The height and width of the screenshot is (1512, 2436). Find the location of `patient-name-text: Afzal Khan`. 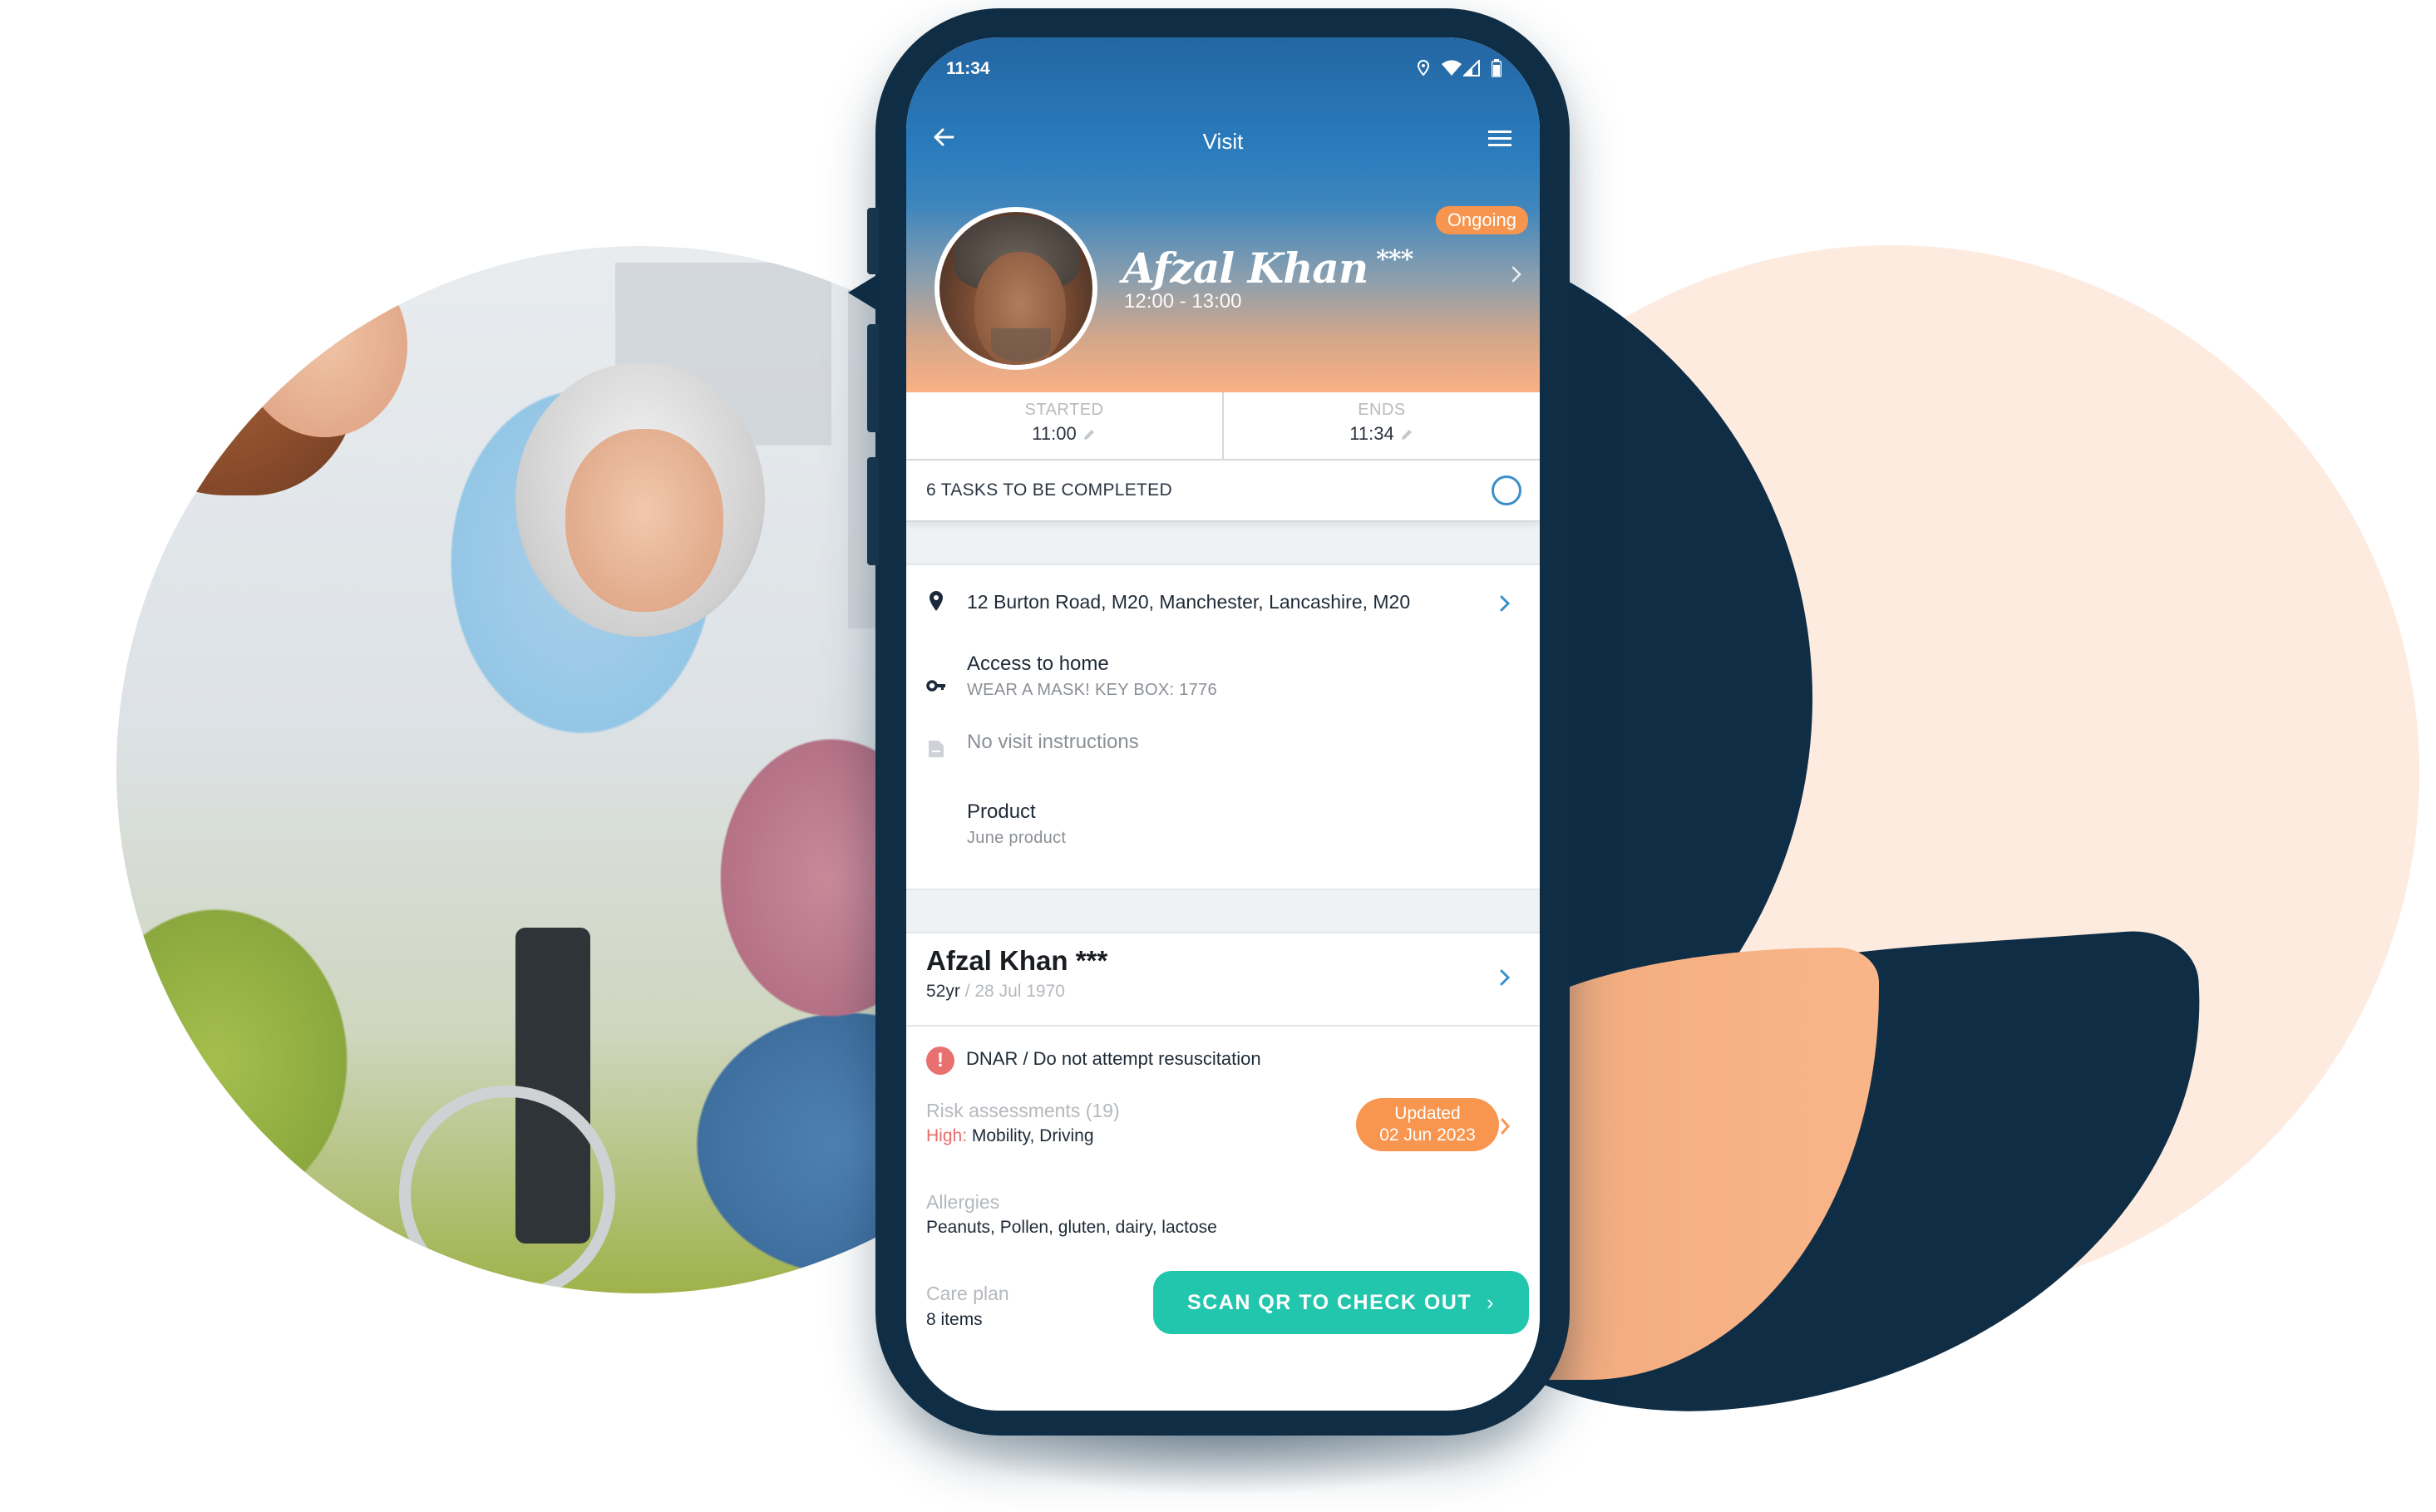

patient-name-text: Afzal Khan is located at coordinates (997, 961).